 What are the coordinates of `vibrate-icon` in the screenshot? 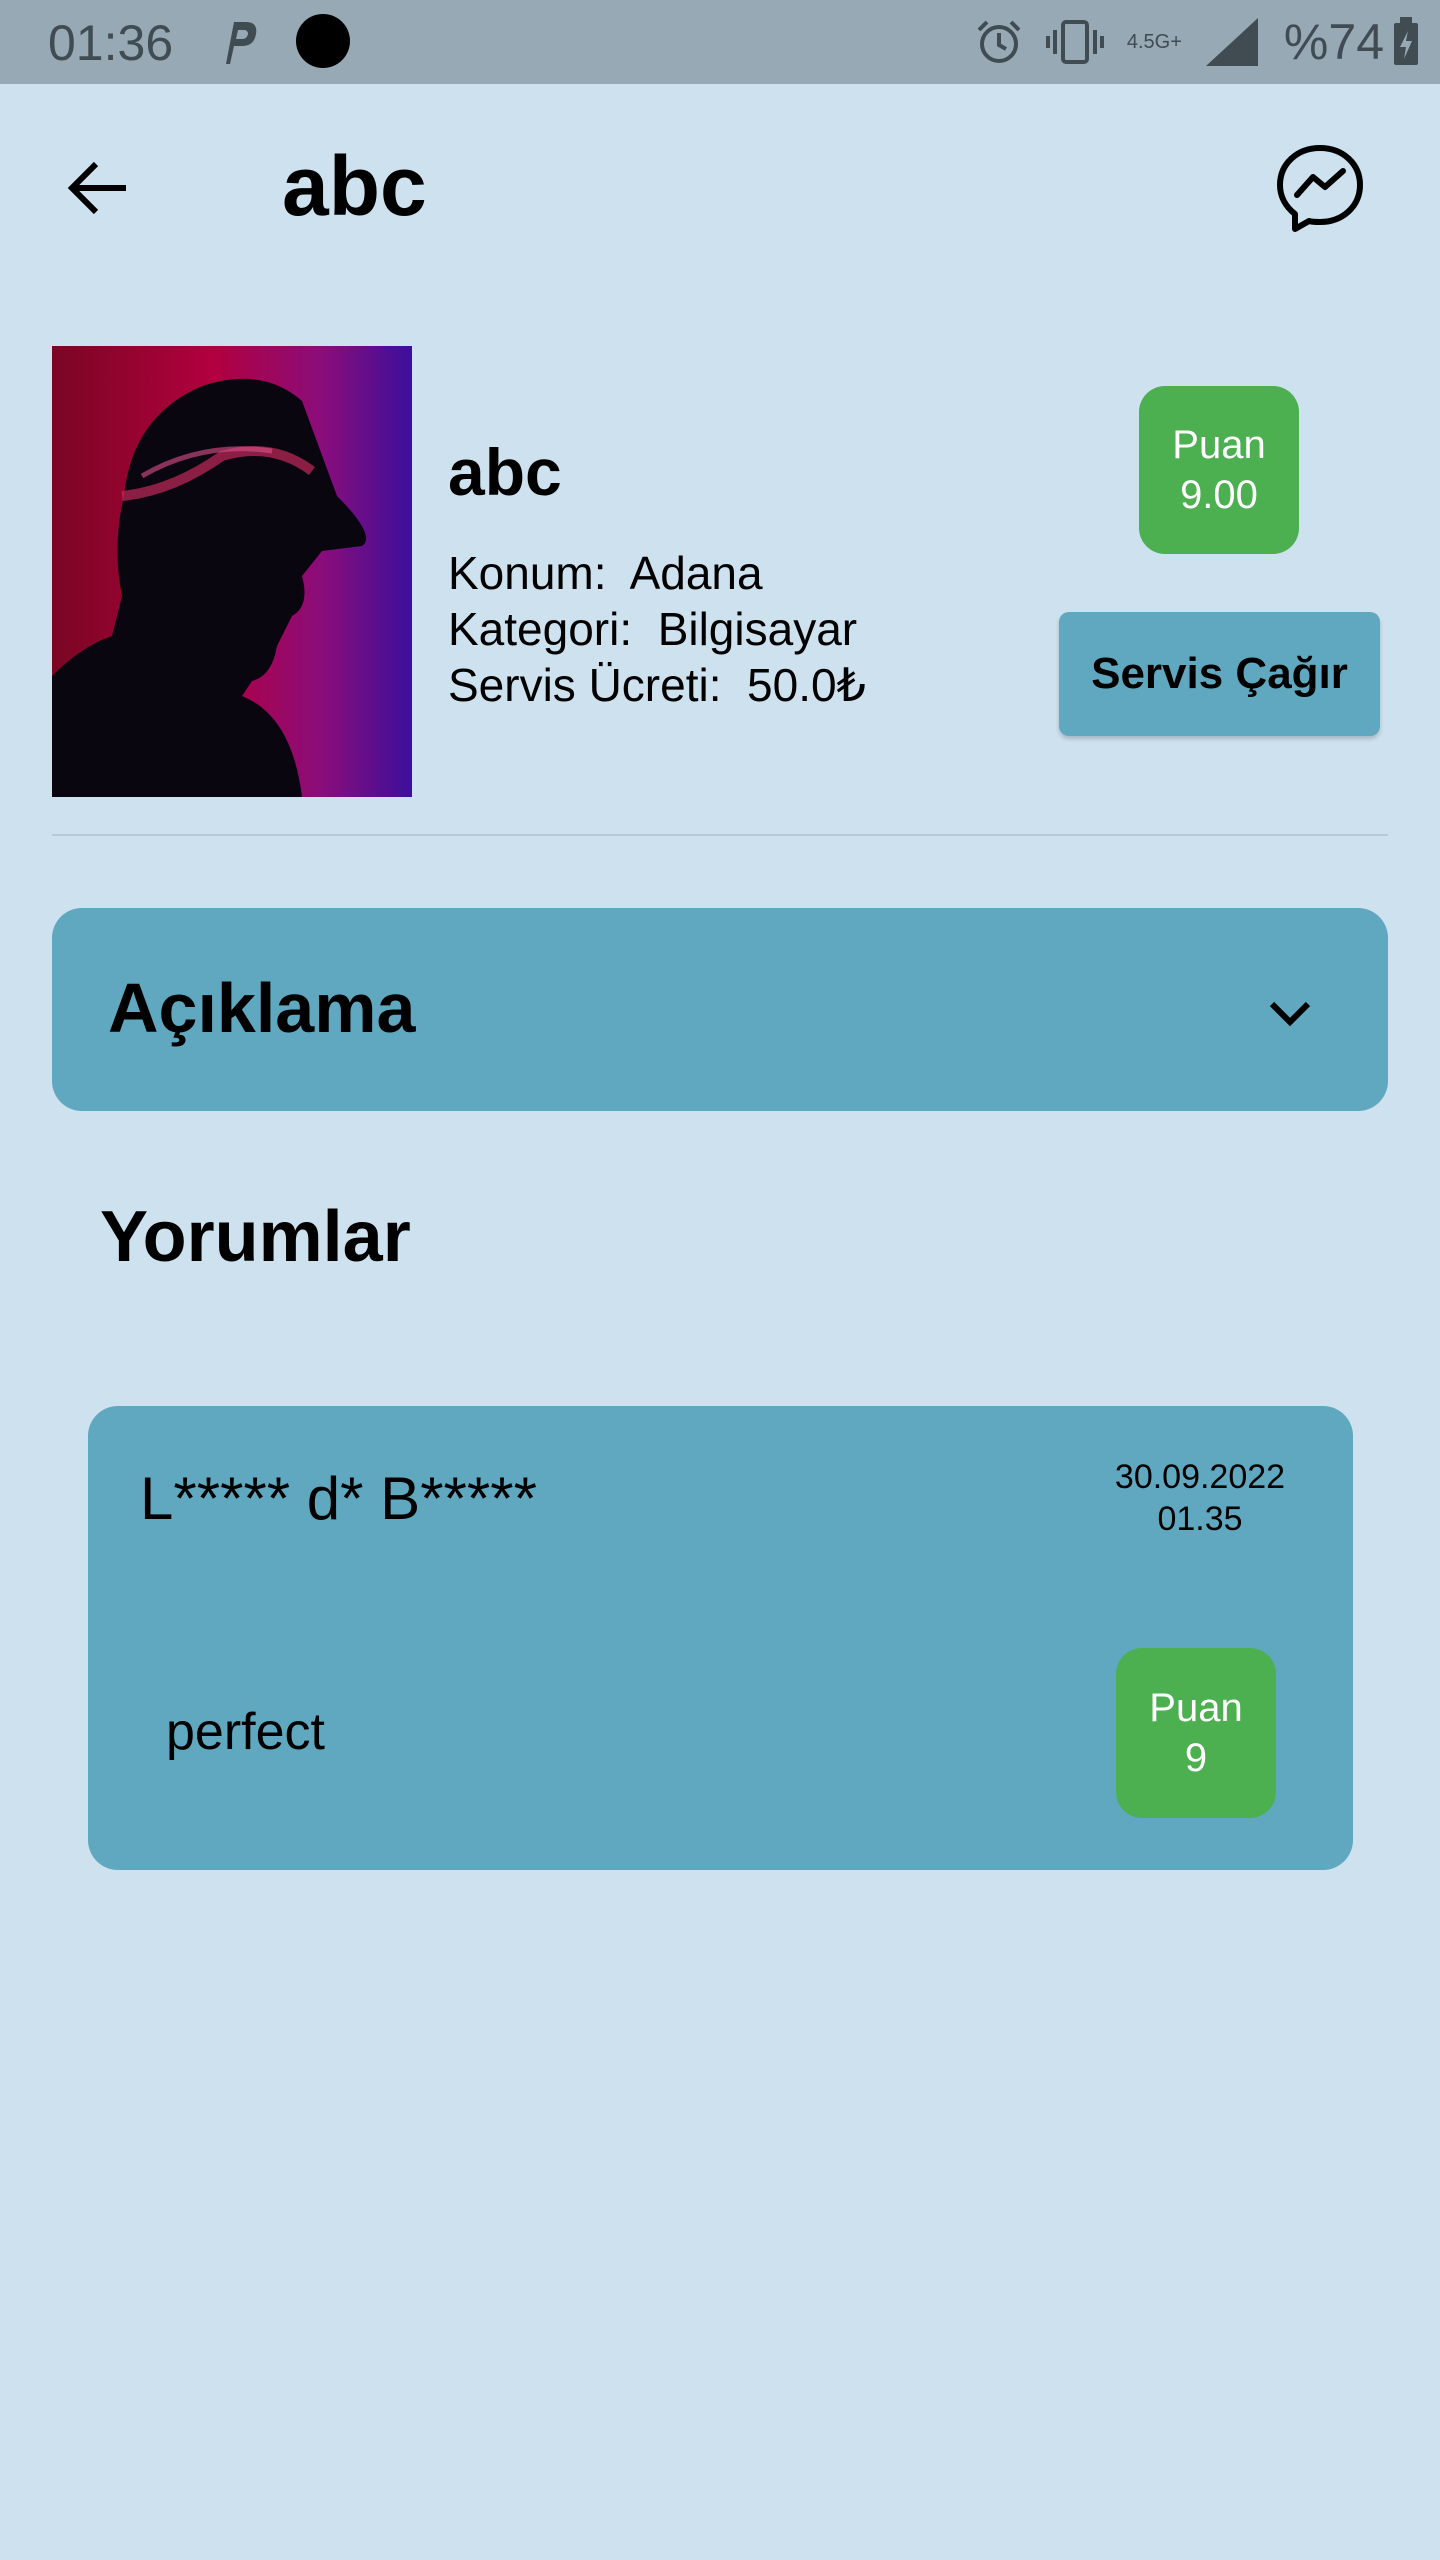 It's located at (1075, 42).